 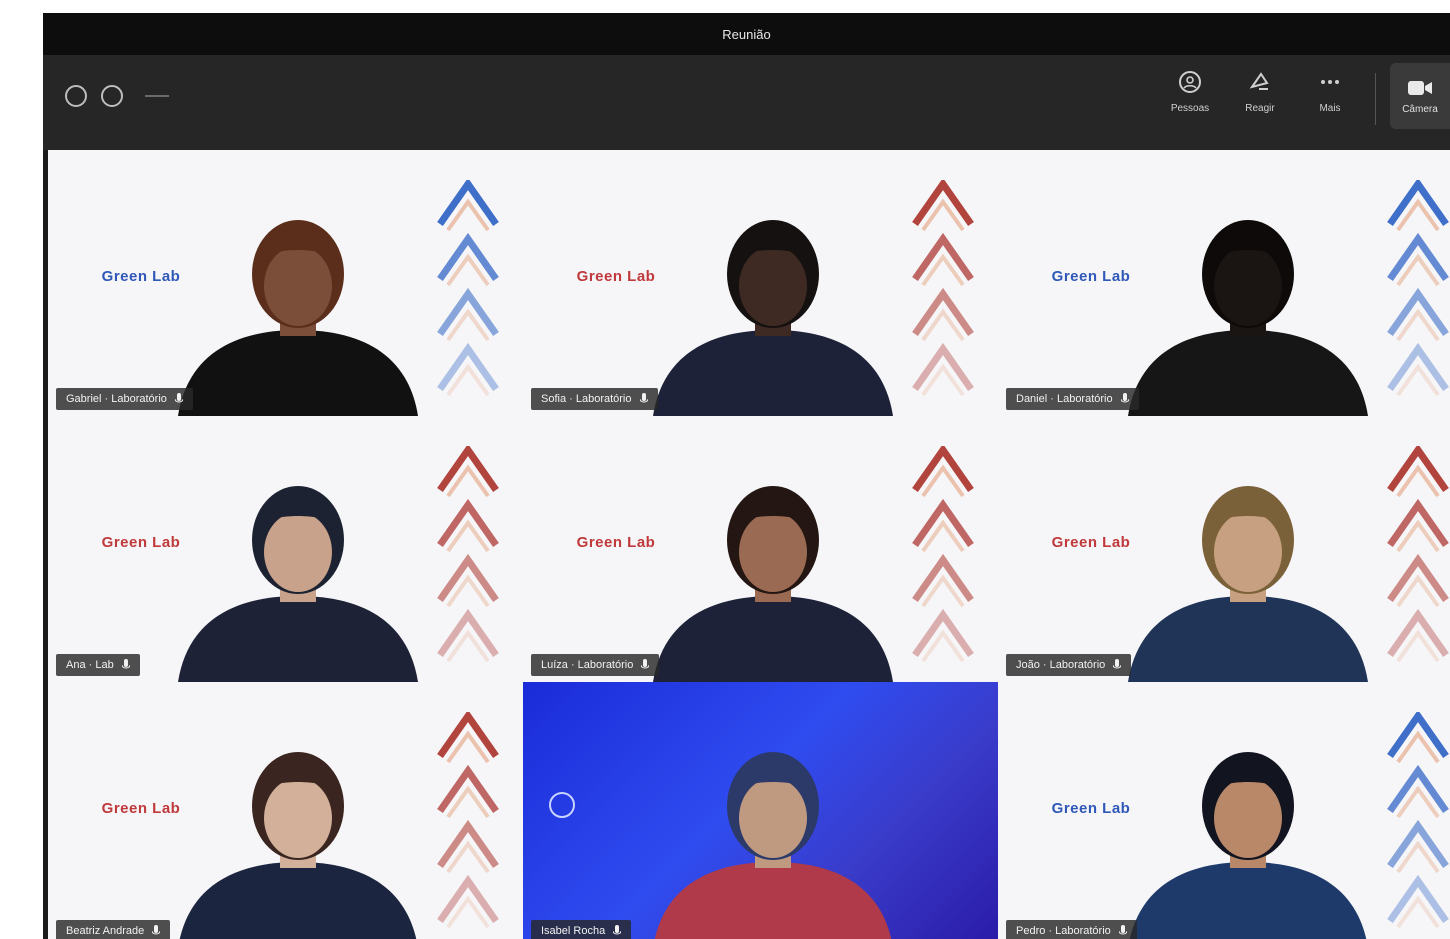 I want to click on people-button-label: Pessoas, so click(x=1190, y=108).